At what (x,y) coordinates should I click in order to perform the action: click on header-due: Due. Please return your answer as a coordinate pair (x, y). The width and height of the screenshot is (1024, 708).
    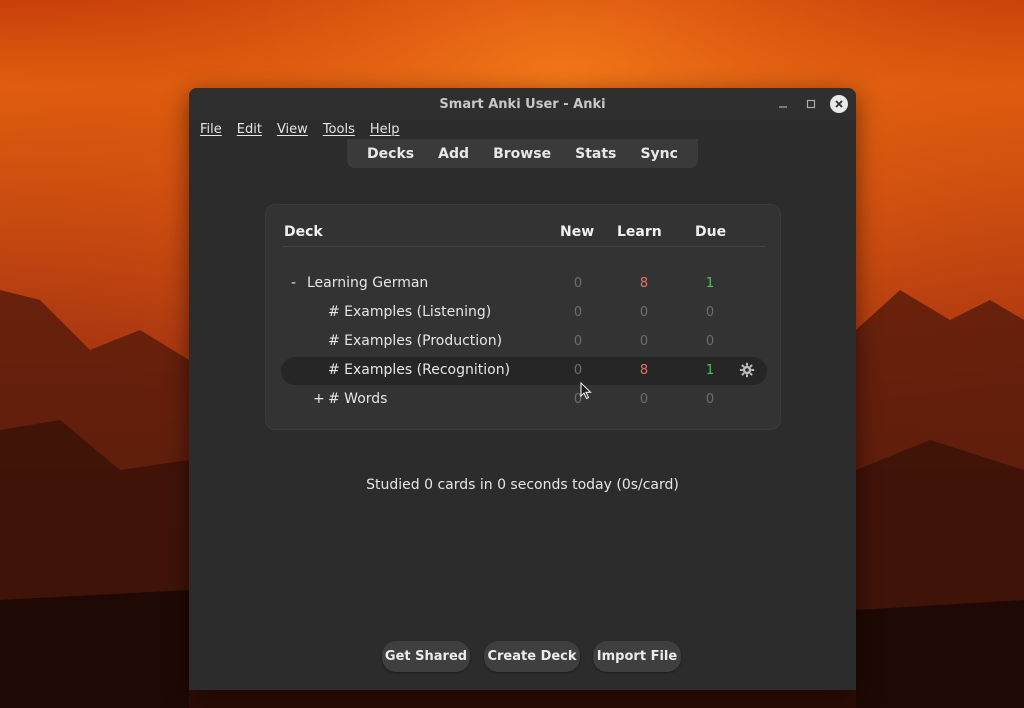
    Looking at the image, I should click on (711, 232).